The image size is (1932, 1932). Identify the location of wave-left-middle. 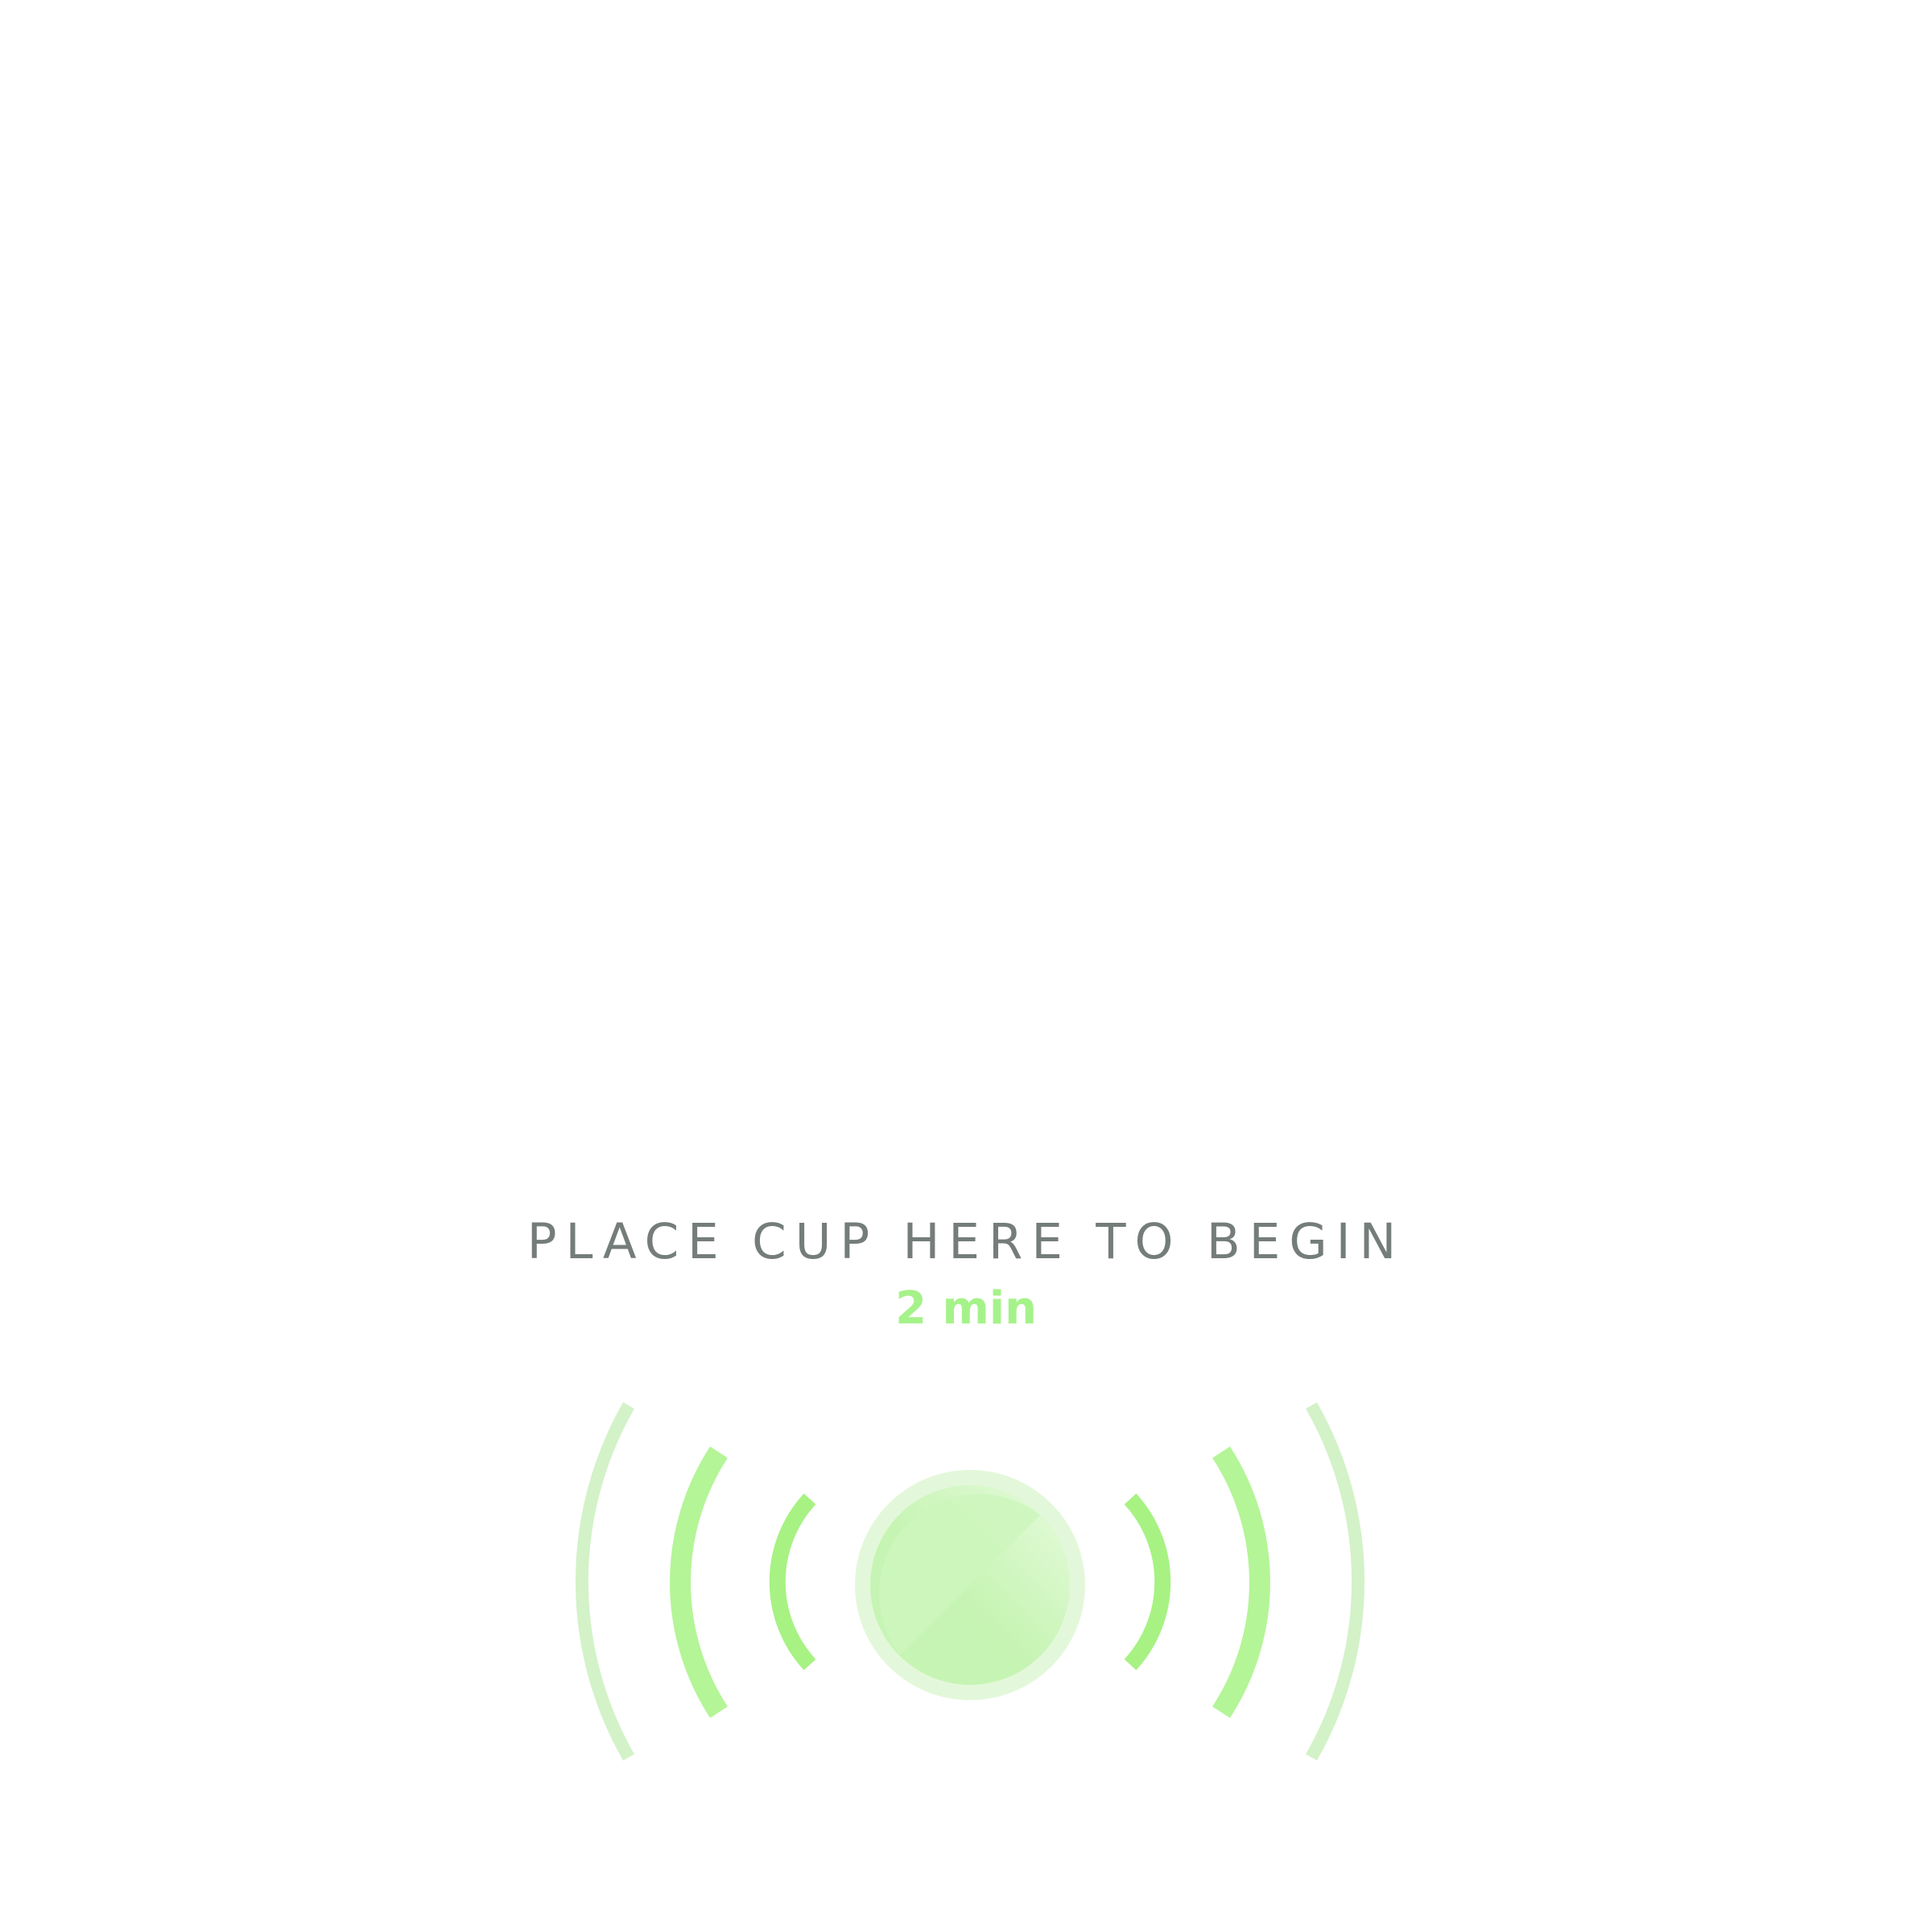
(699, 1582).